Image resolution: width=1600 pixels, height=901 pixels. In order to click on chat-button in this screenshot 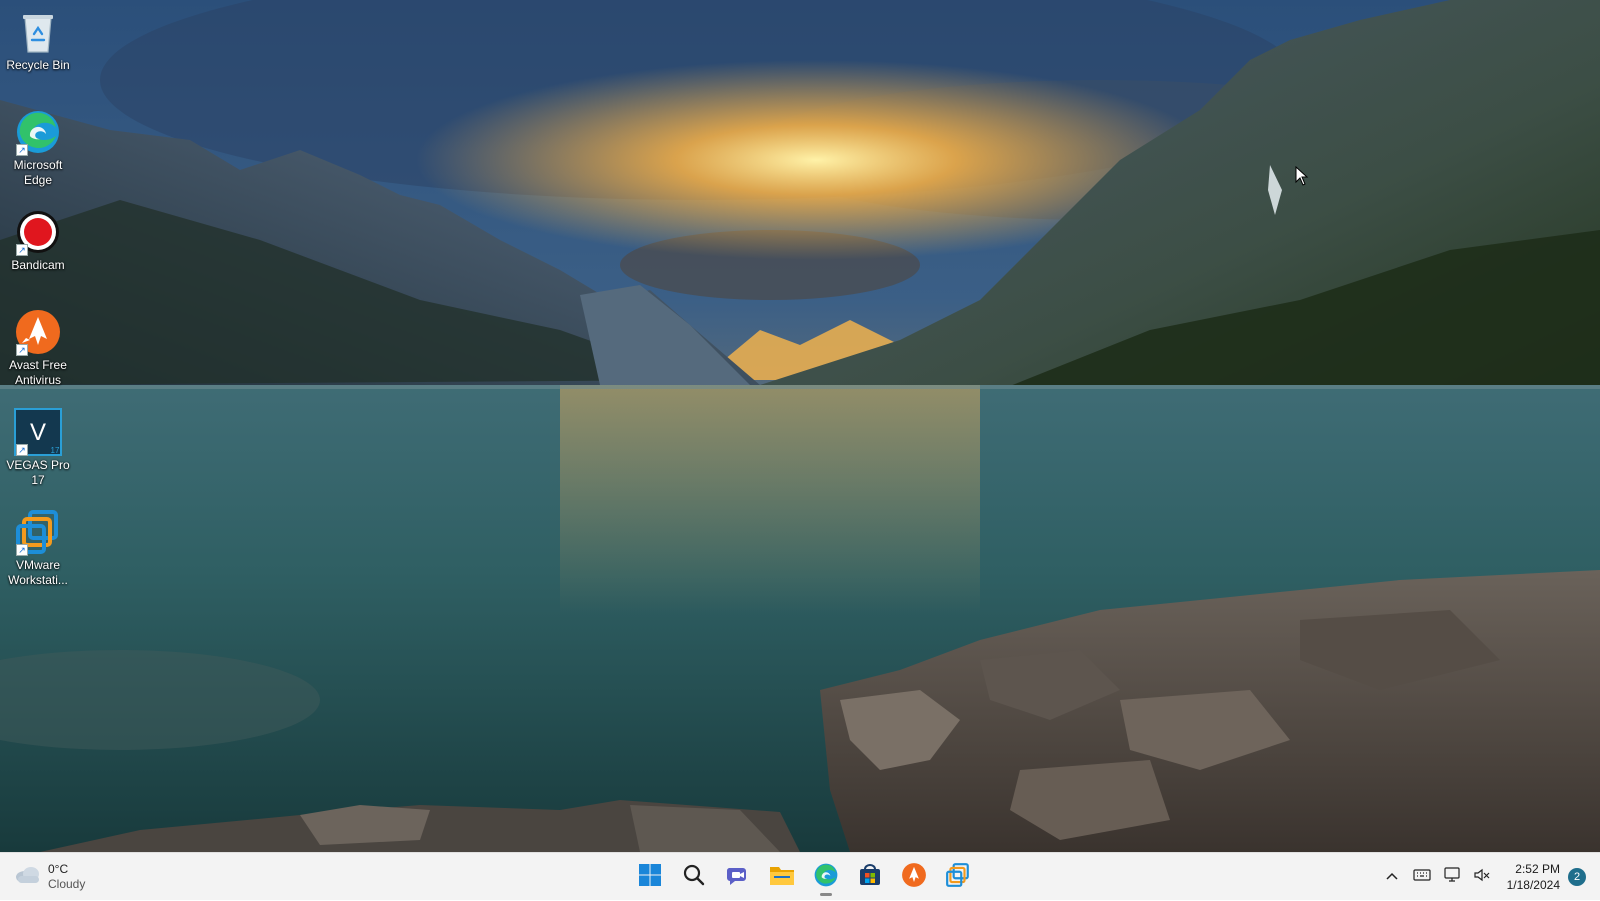, I will do `click(738, 877)`.